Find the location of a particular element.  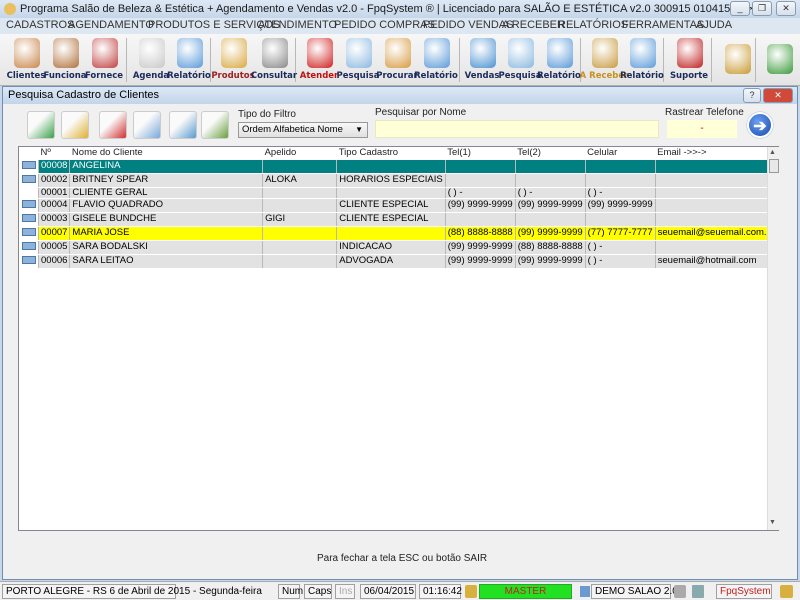

toolbar-label: Relatório is located at coordinates (642, 76).